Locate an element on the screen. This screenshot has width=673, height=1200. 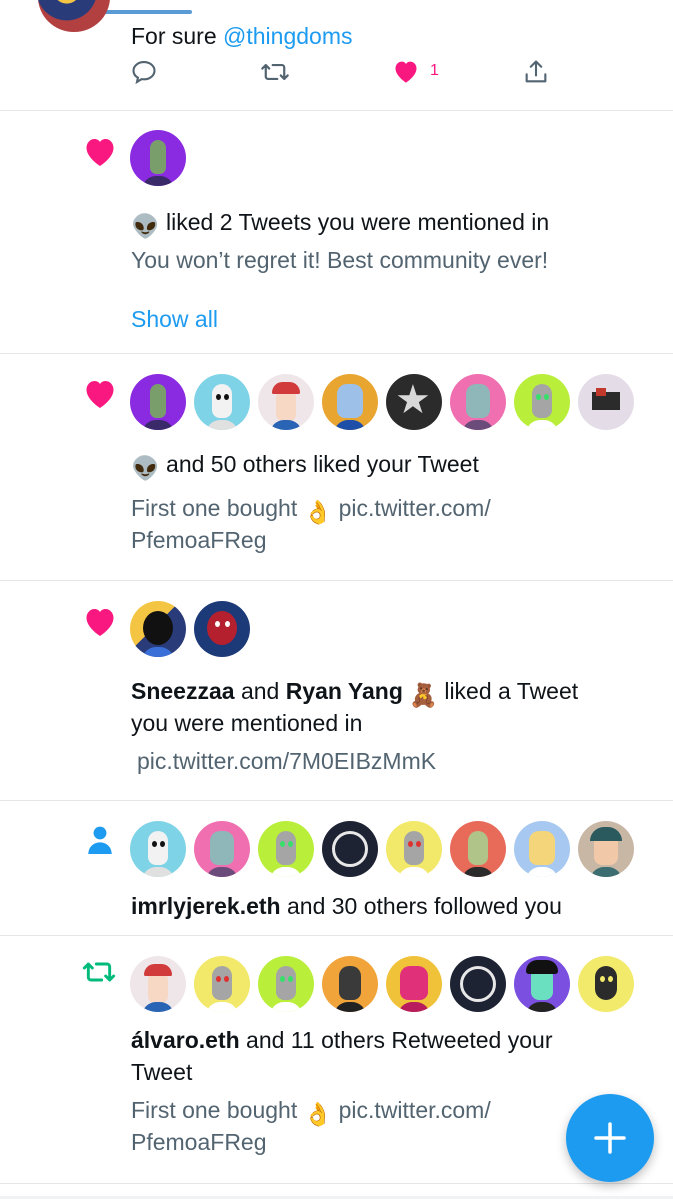
user-name: Ryan Yang is located at coordinates (344, 691).